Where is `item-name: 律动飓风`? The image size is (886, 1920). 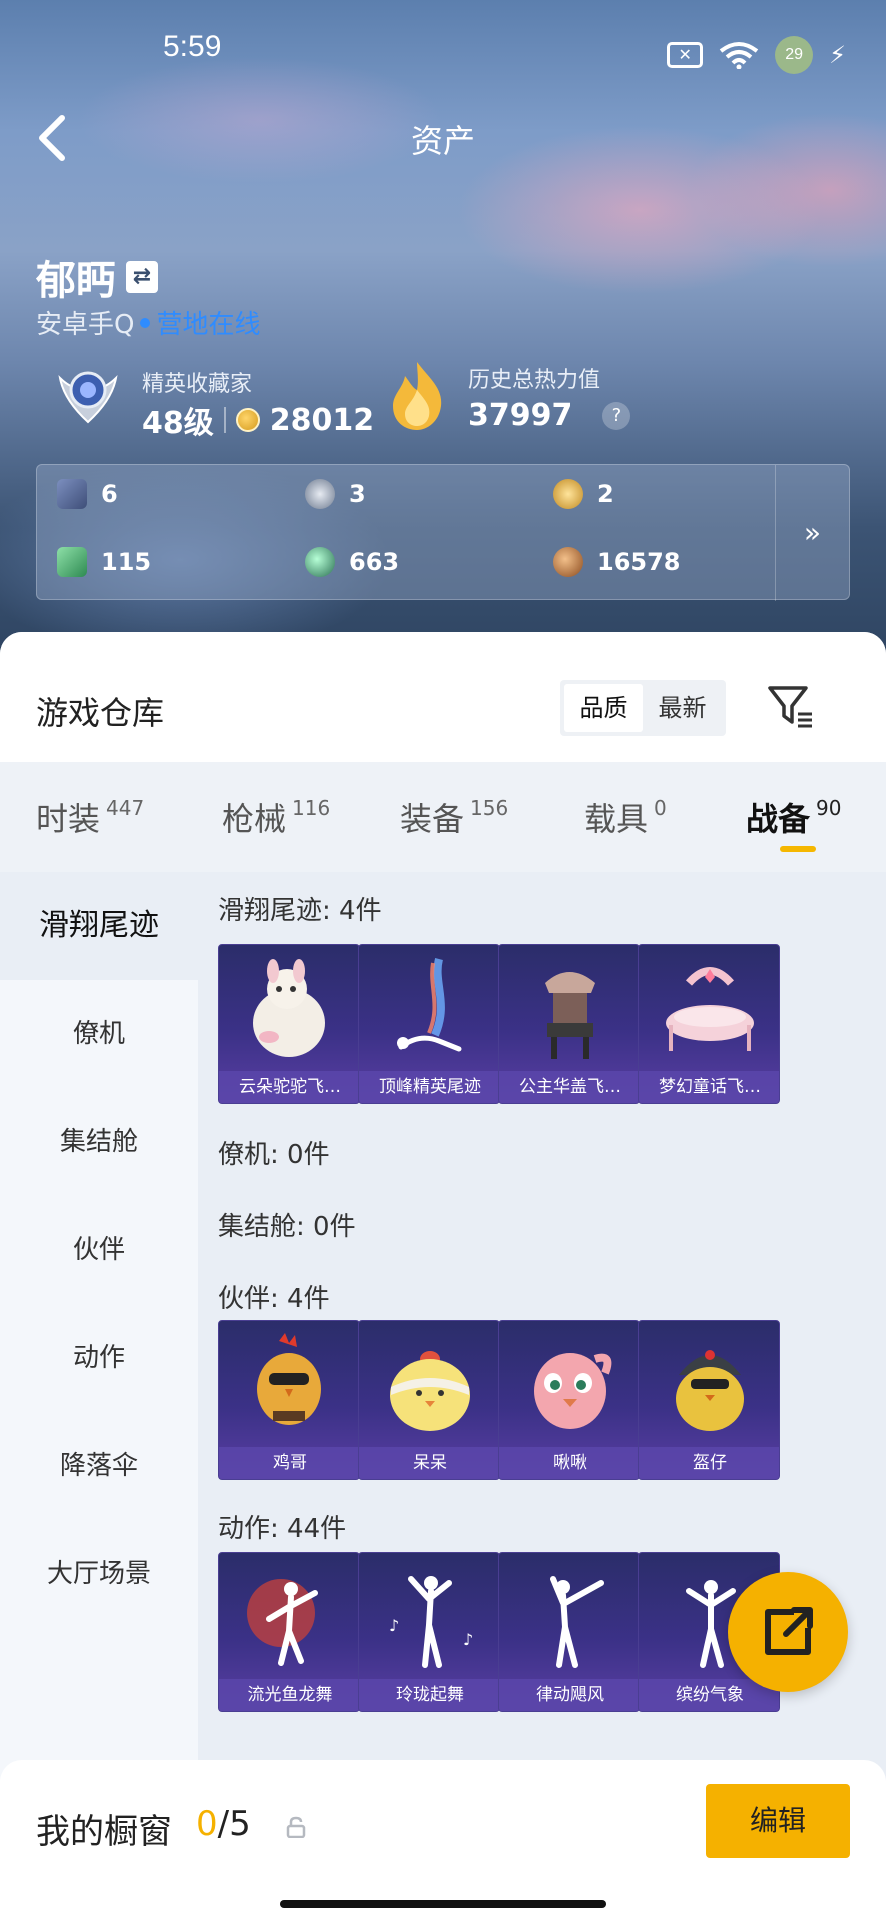 item-name: 律动飓风 is located at coordinates (569, 1695).